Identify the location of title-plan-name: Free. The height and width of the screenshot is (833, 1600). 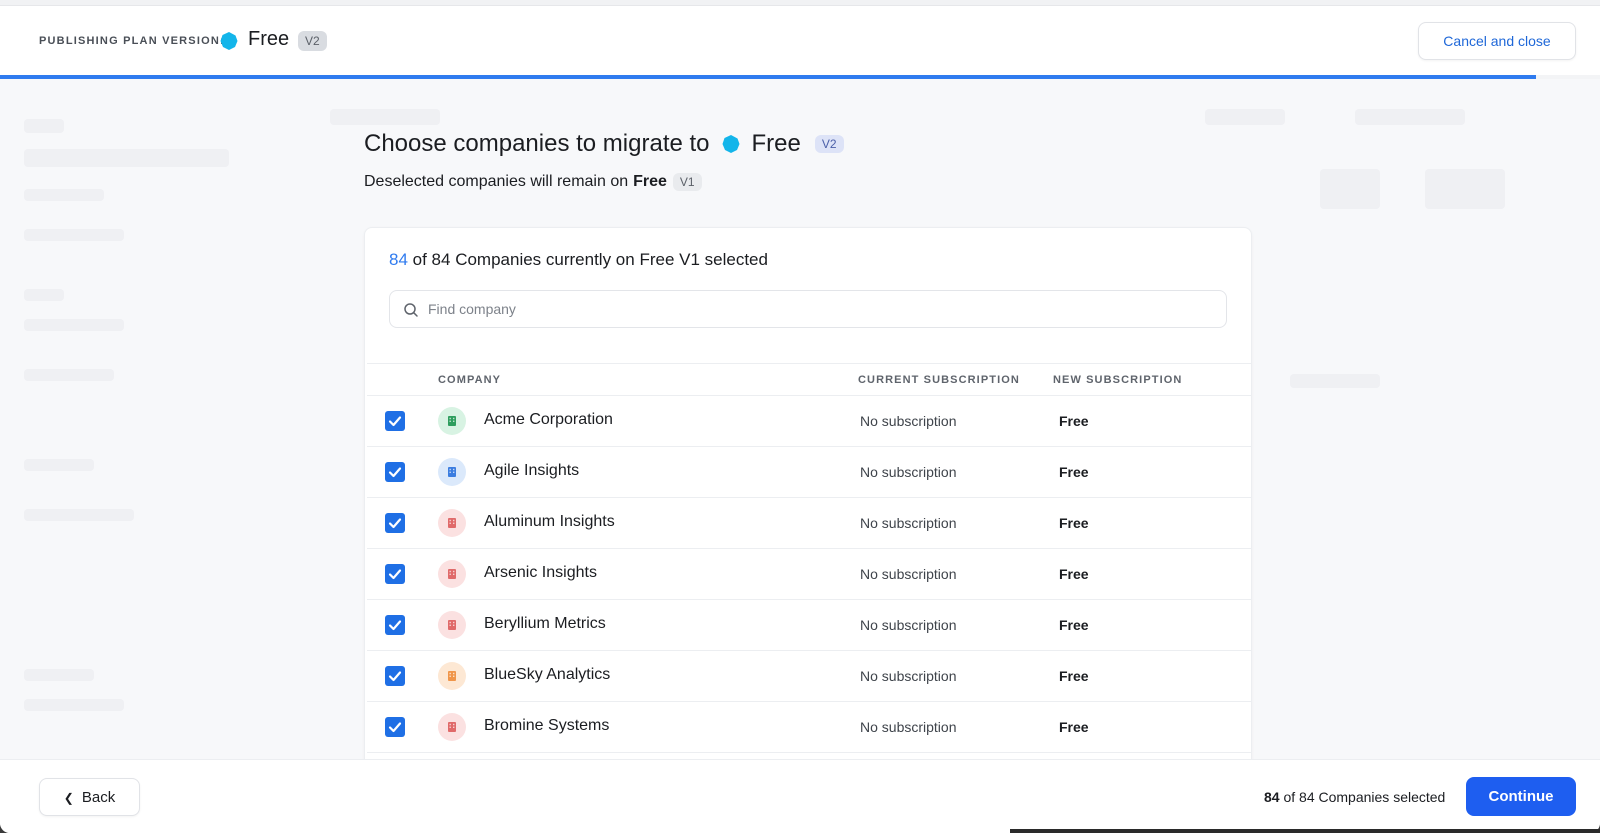
(776, 143).